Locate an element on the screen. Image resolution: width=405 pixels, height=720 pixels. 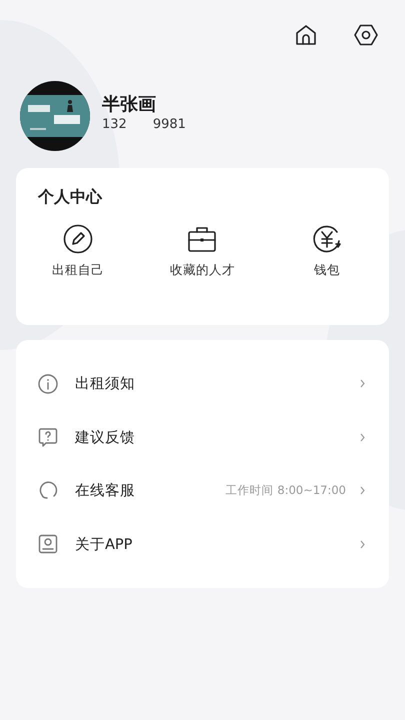
settings-icon is located at coordinates (366, 35).